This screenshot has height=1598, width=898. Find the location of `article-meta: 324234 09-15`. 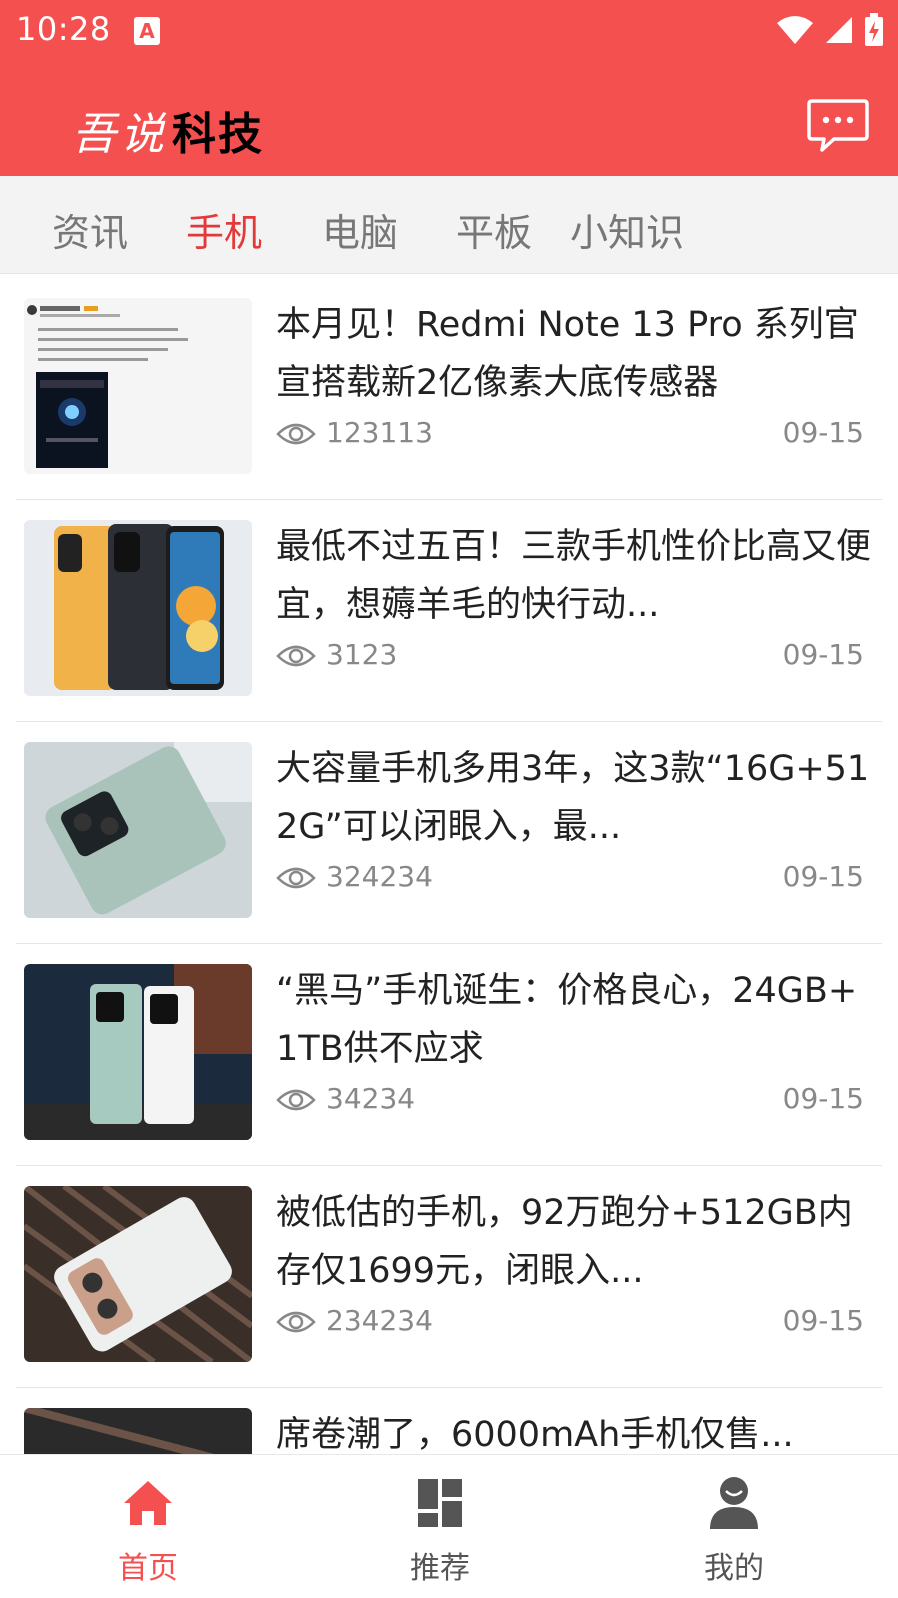

article-meta: 324234 09-15 is located at coordinates (576, 880).